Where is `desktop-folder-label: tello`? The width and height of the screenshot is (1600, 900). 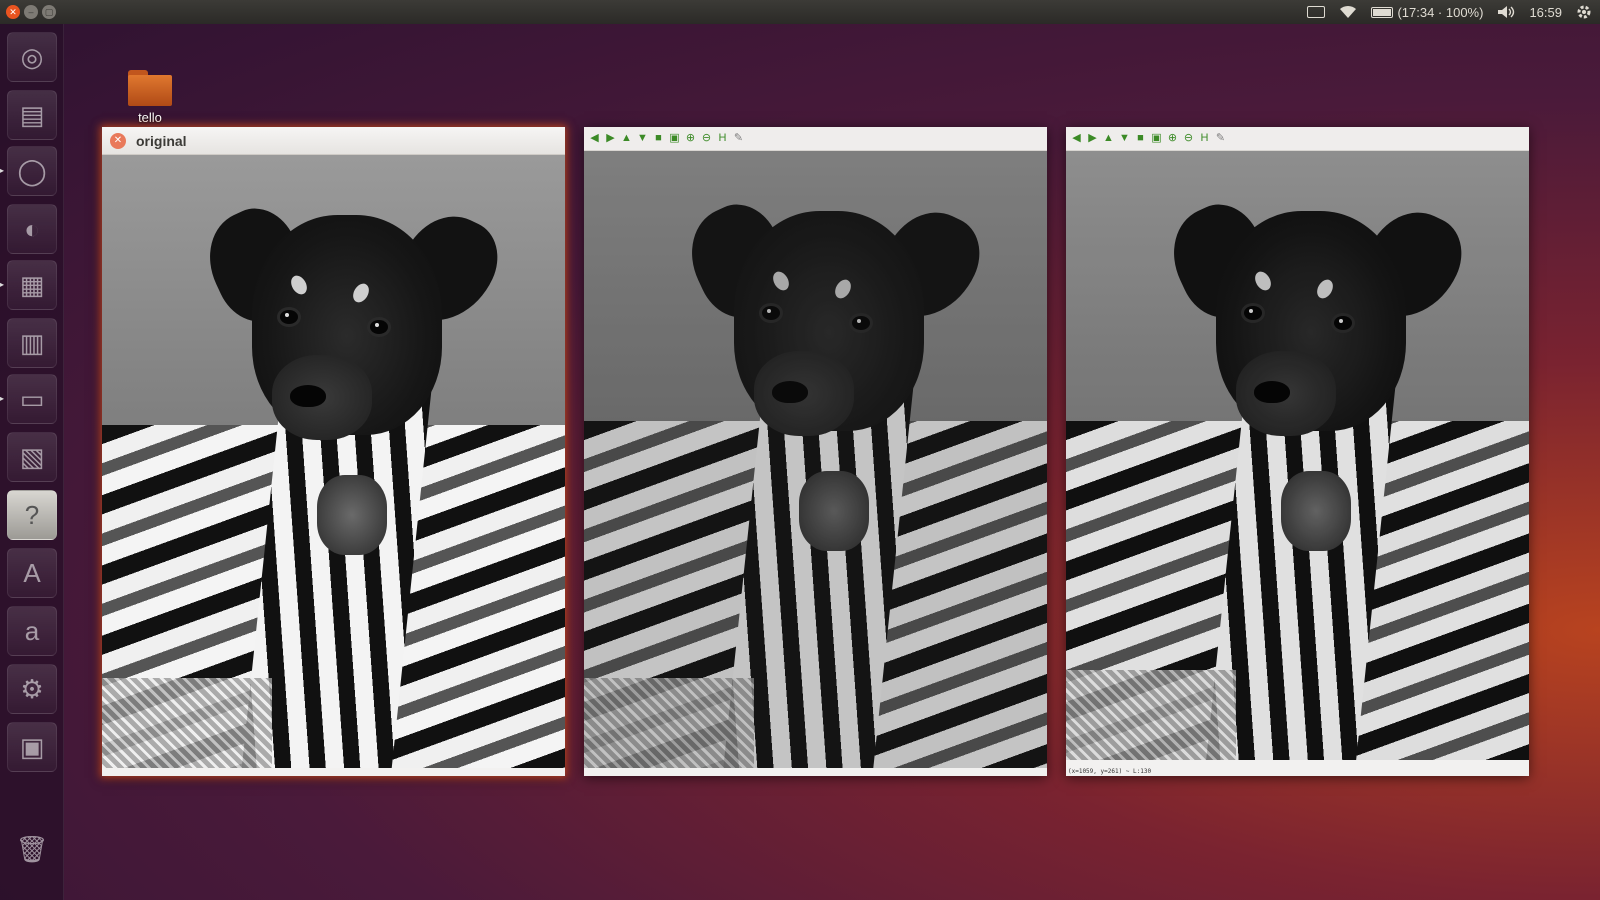
desktop-folder-label: tello is located at coordinates (150, 117).